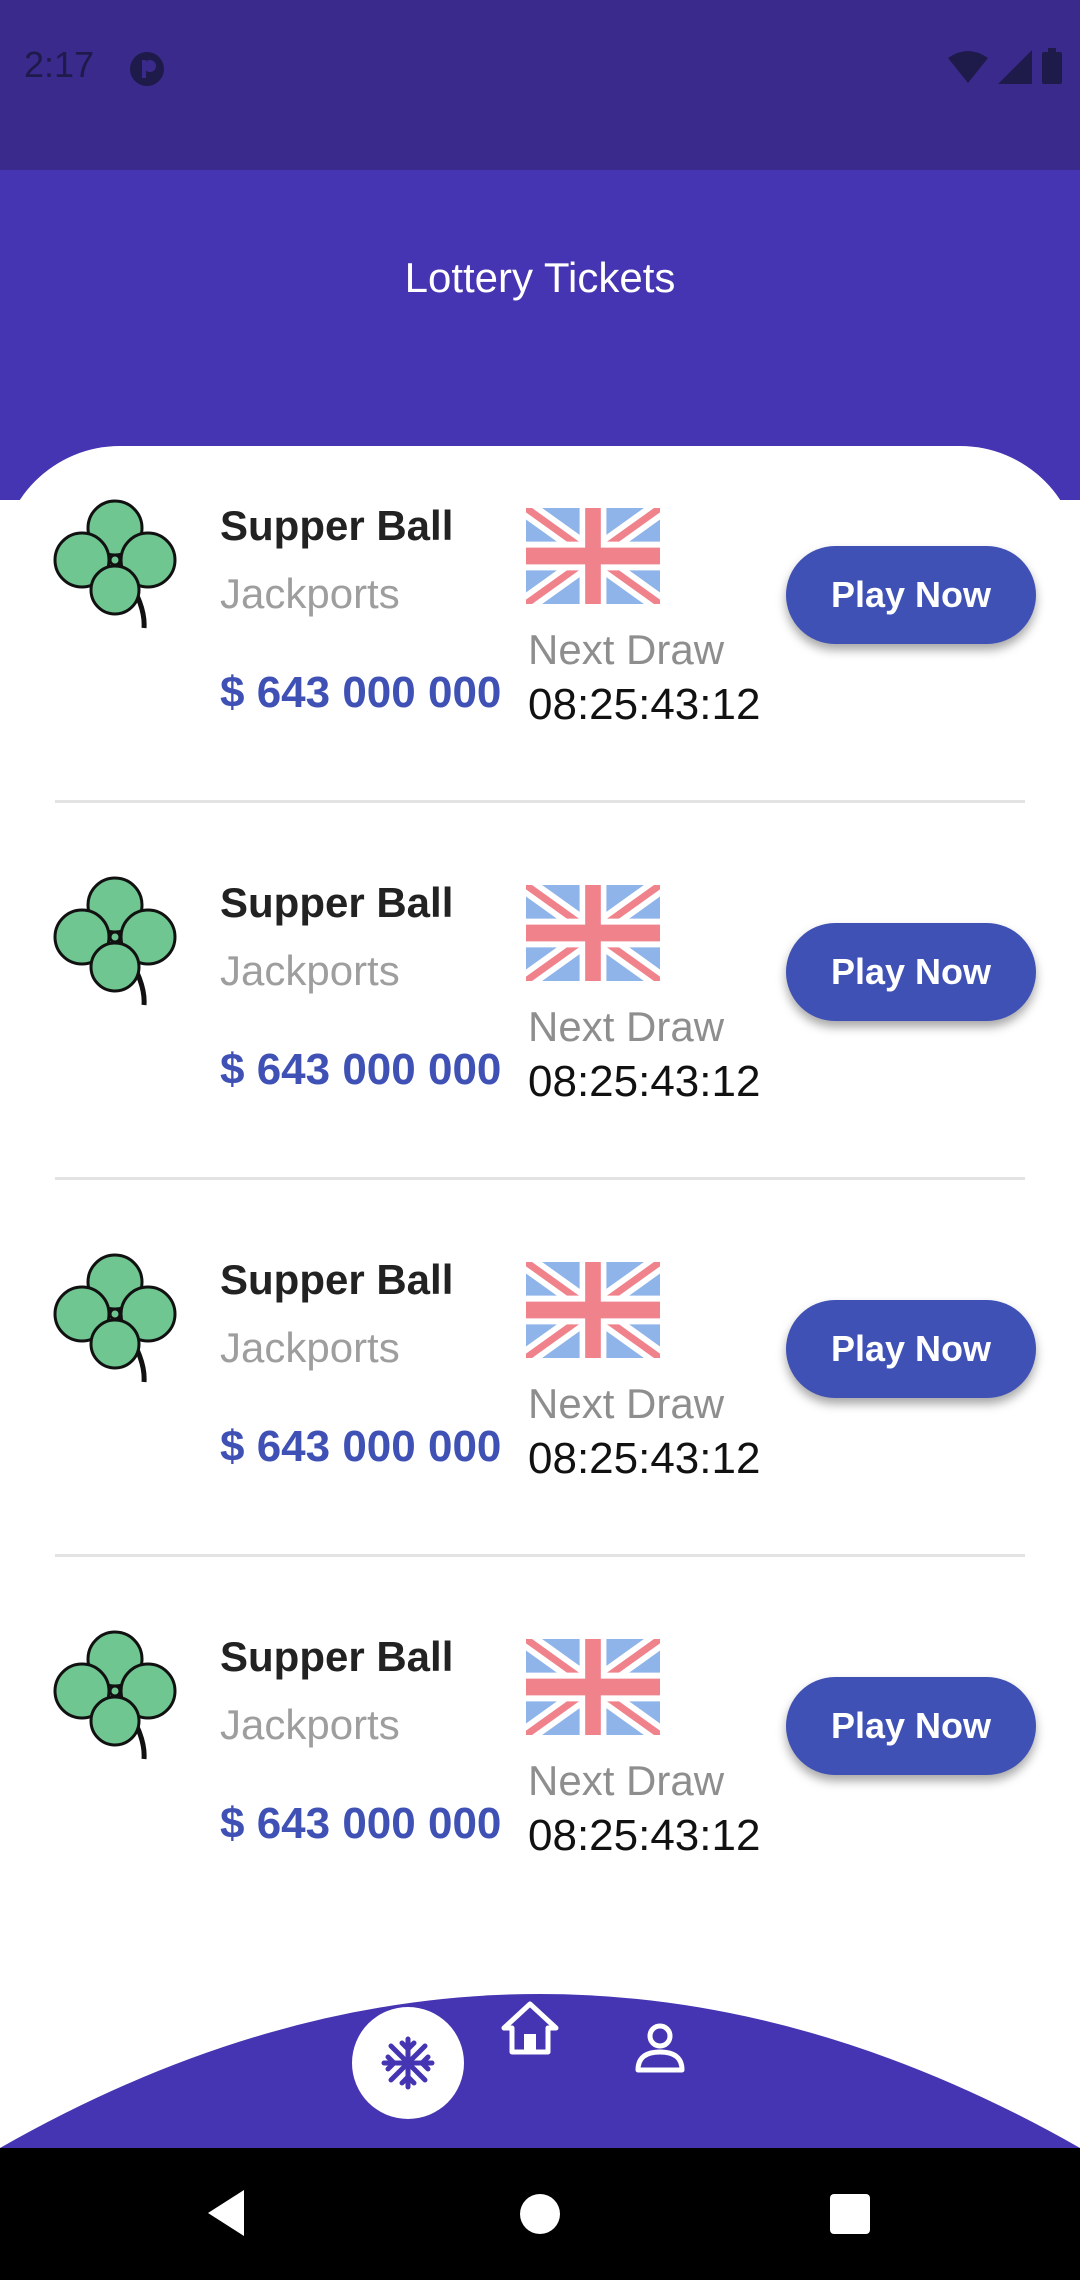 This screenshot has height=2280, width=1080. I want to click on bottom-nav, so click(540, 2054).